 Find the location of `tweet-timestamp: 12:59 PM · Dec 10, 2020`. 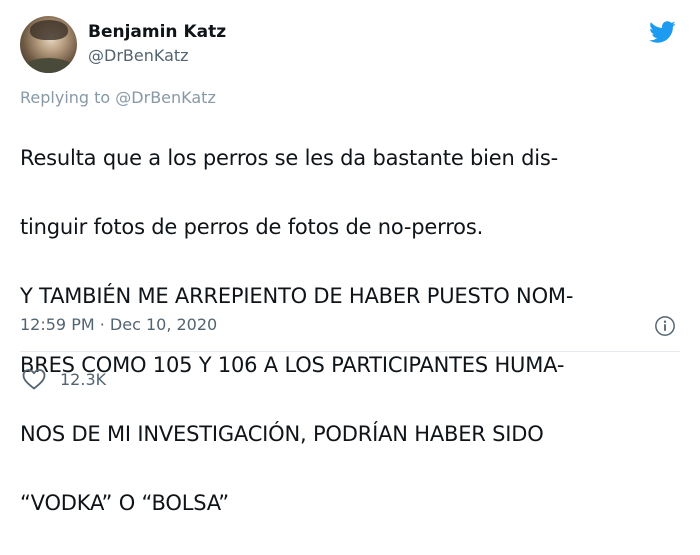

tweet-timestamp: 12:59 PM · Dec 10, 2020 is located at coordinates (118, 324).